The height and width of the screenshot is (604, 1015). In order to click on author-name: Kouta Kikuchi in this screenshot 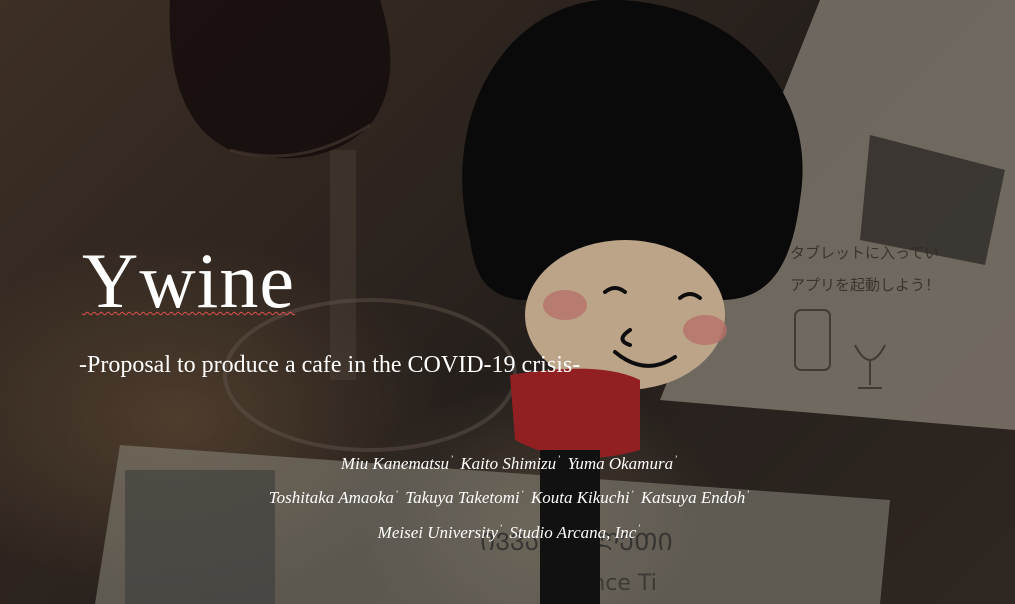, I will do `click(580, 498)`.